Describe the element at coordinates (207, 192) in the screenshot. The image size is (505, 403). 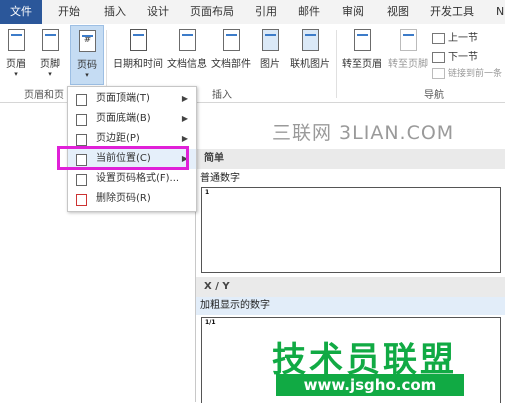
I see `page-number-sample: 1` at that location.